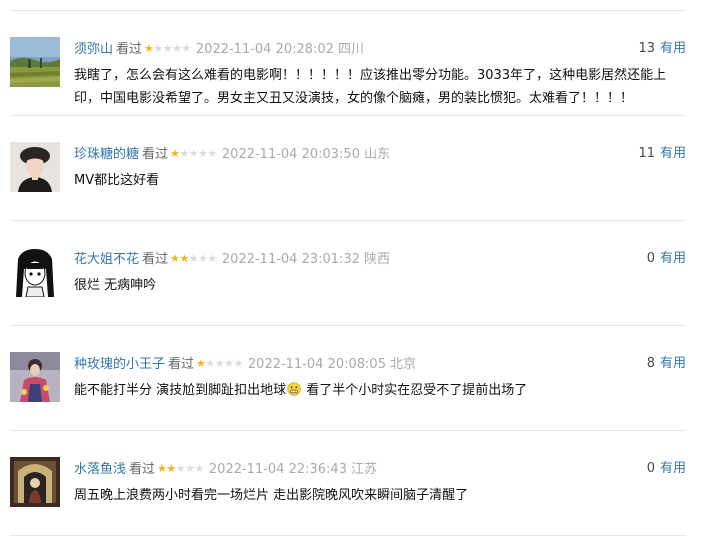  What do you see at coordinates (117, 180) in the screenshot?
I see `comment-text-part: MV都比这好看` at bounding box center [117, 180].